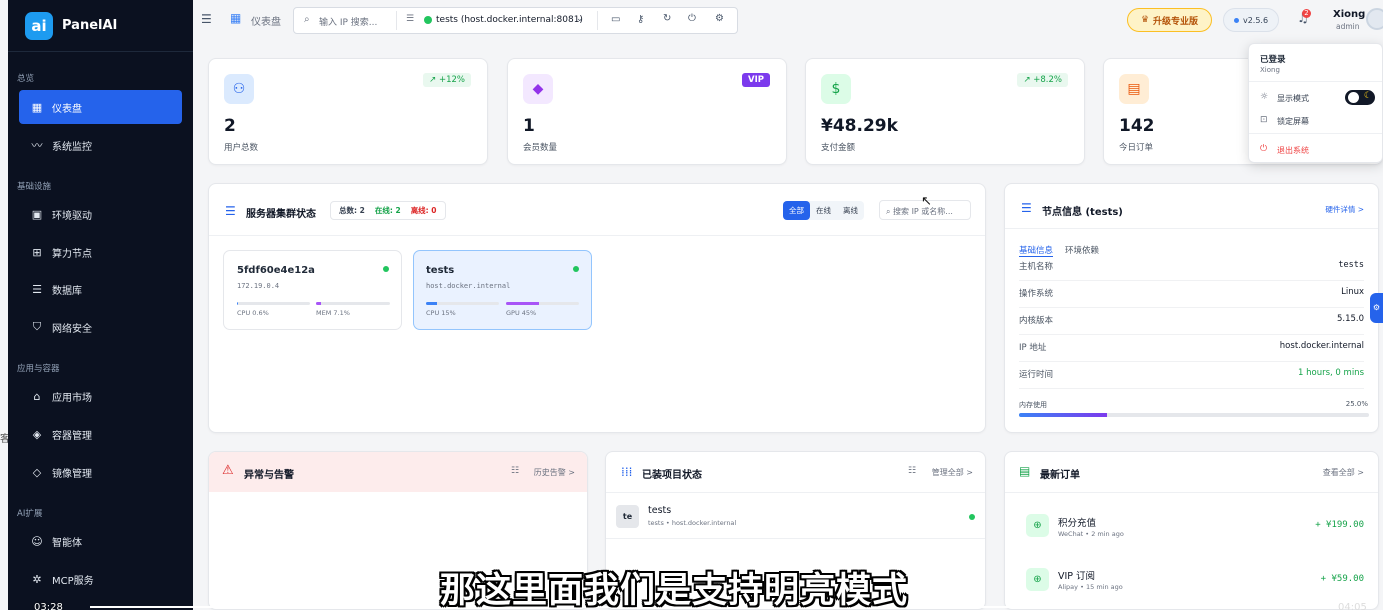 The width and height of the screenshot is (1383, 610). I want to click on filter-all: 全部, so click(796, 210).